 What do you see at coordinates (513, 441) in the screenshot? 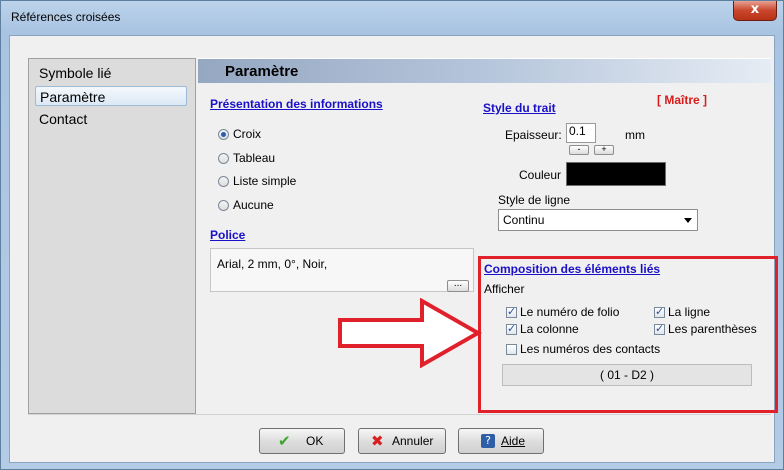
I see `help-button-label: Aide` at bounding box center [513, 441].